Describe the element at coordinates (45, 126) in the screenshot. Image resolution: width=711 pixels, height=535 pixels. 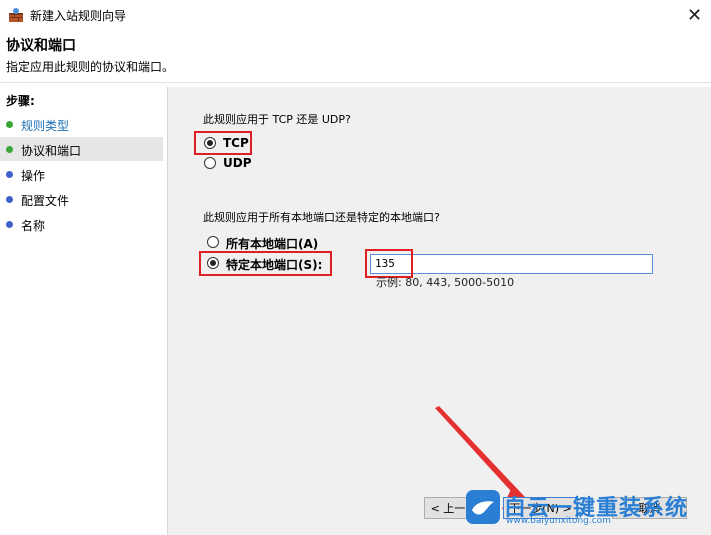
I see `step-label: 规则类型` at that location.